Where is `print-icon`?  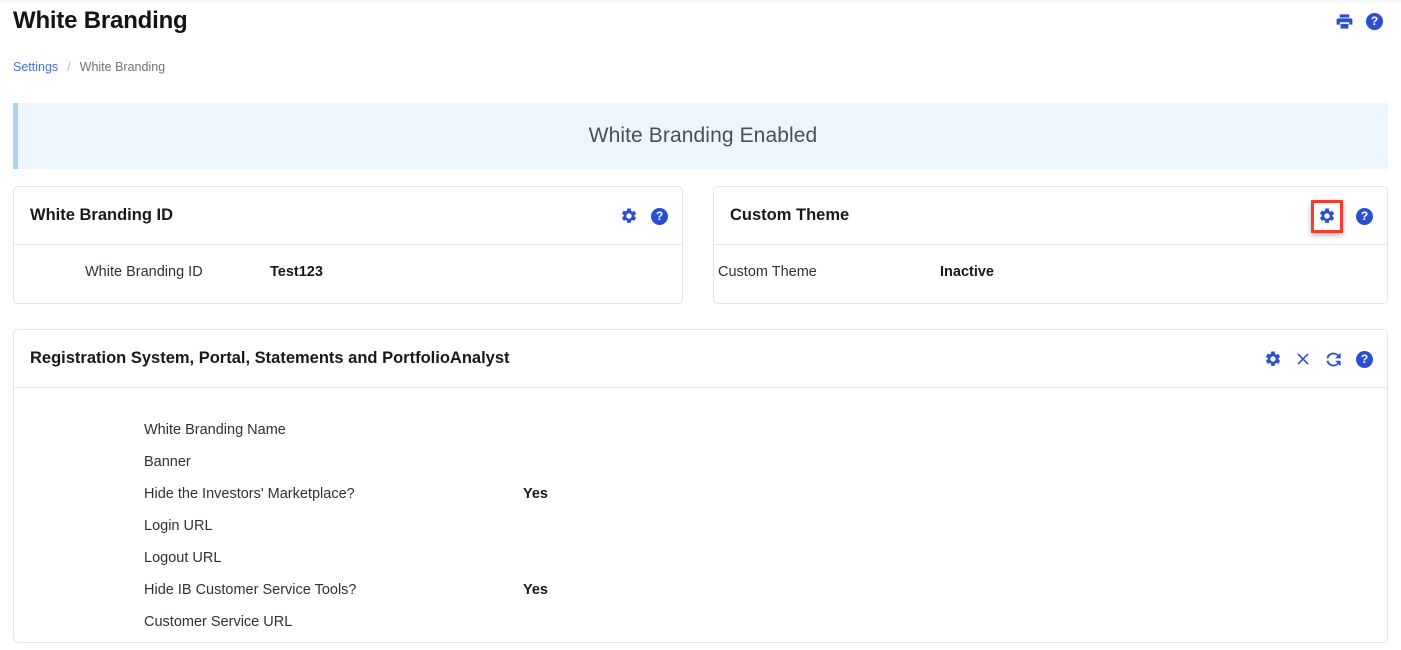
print-icon is located at coordinates (1344, 21).